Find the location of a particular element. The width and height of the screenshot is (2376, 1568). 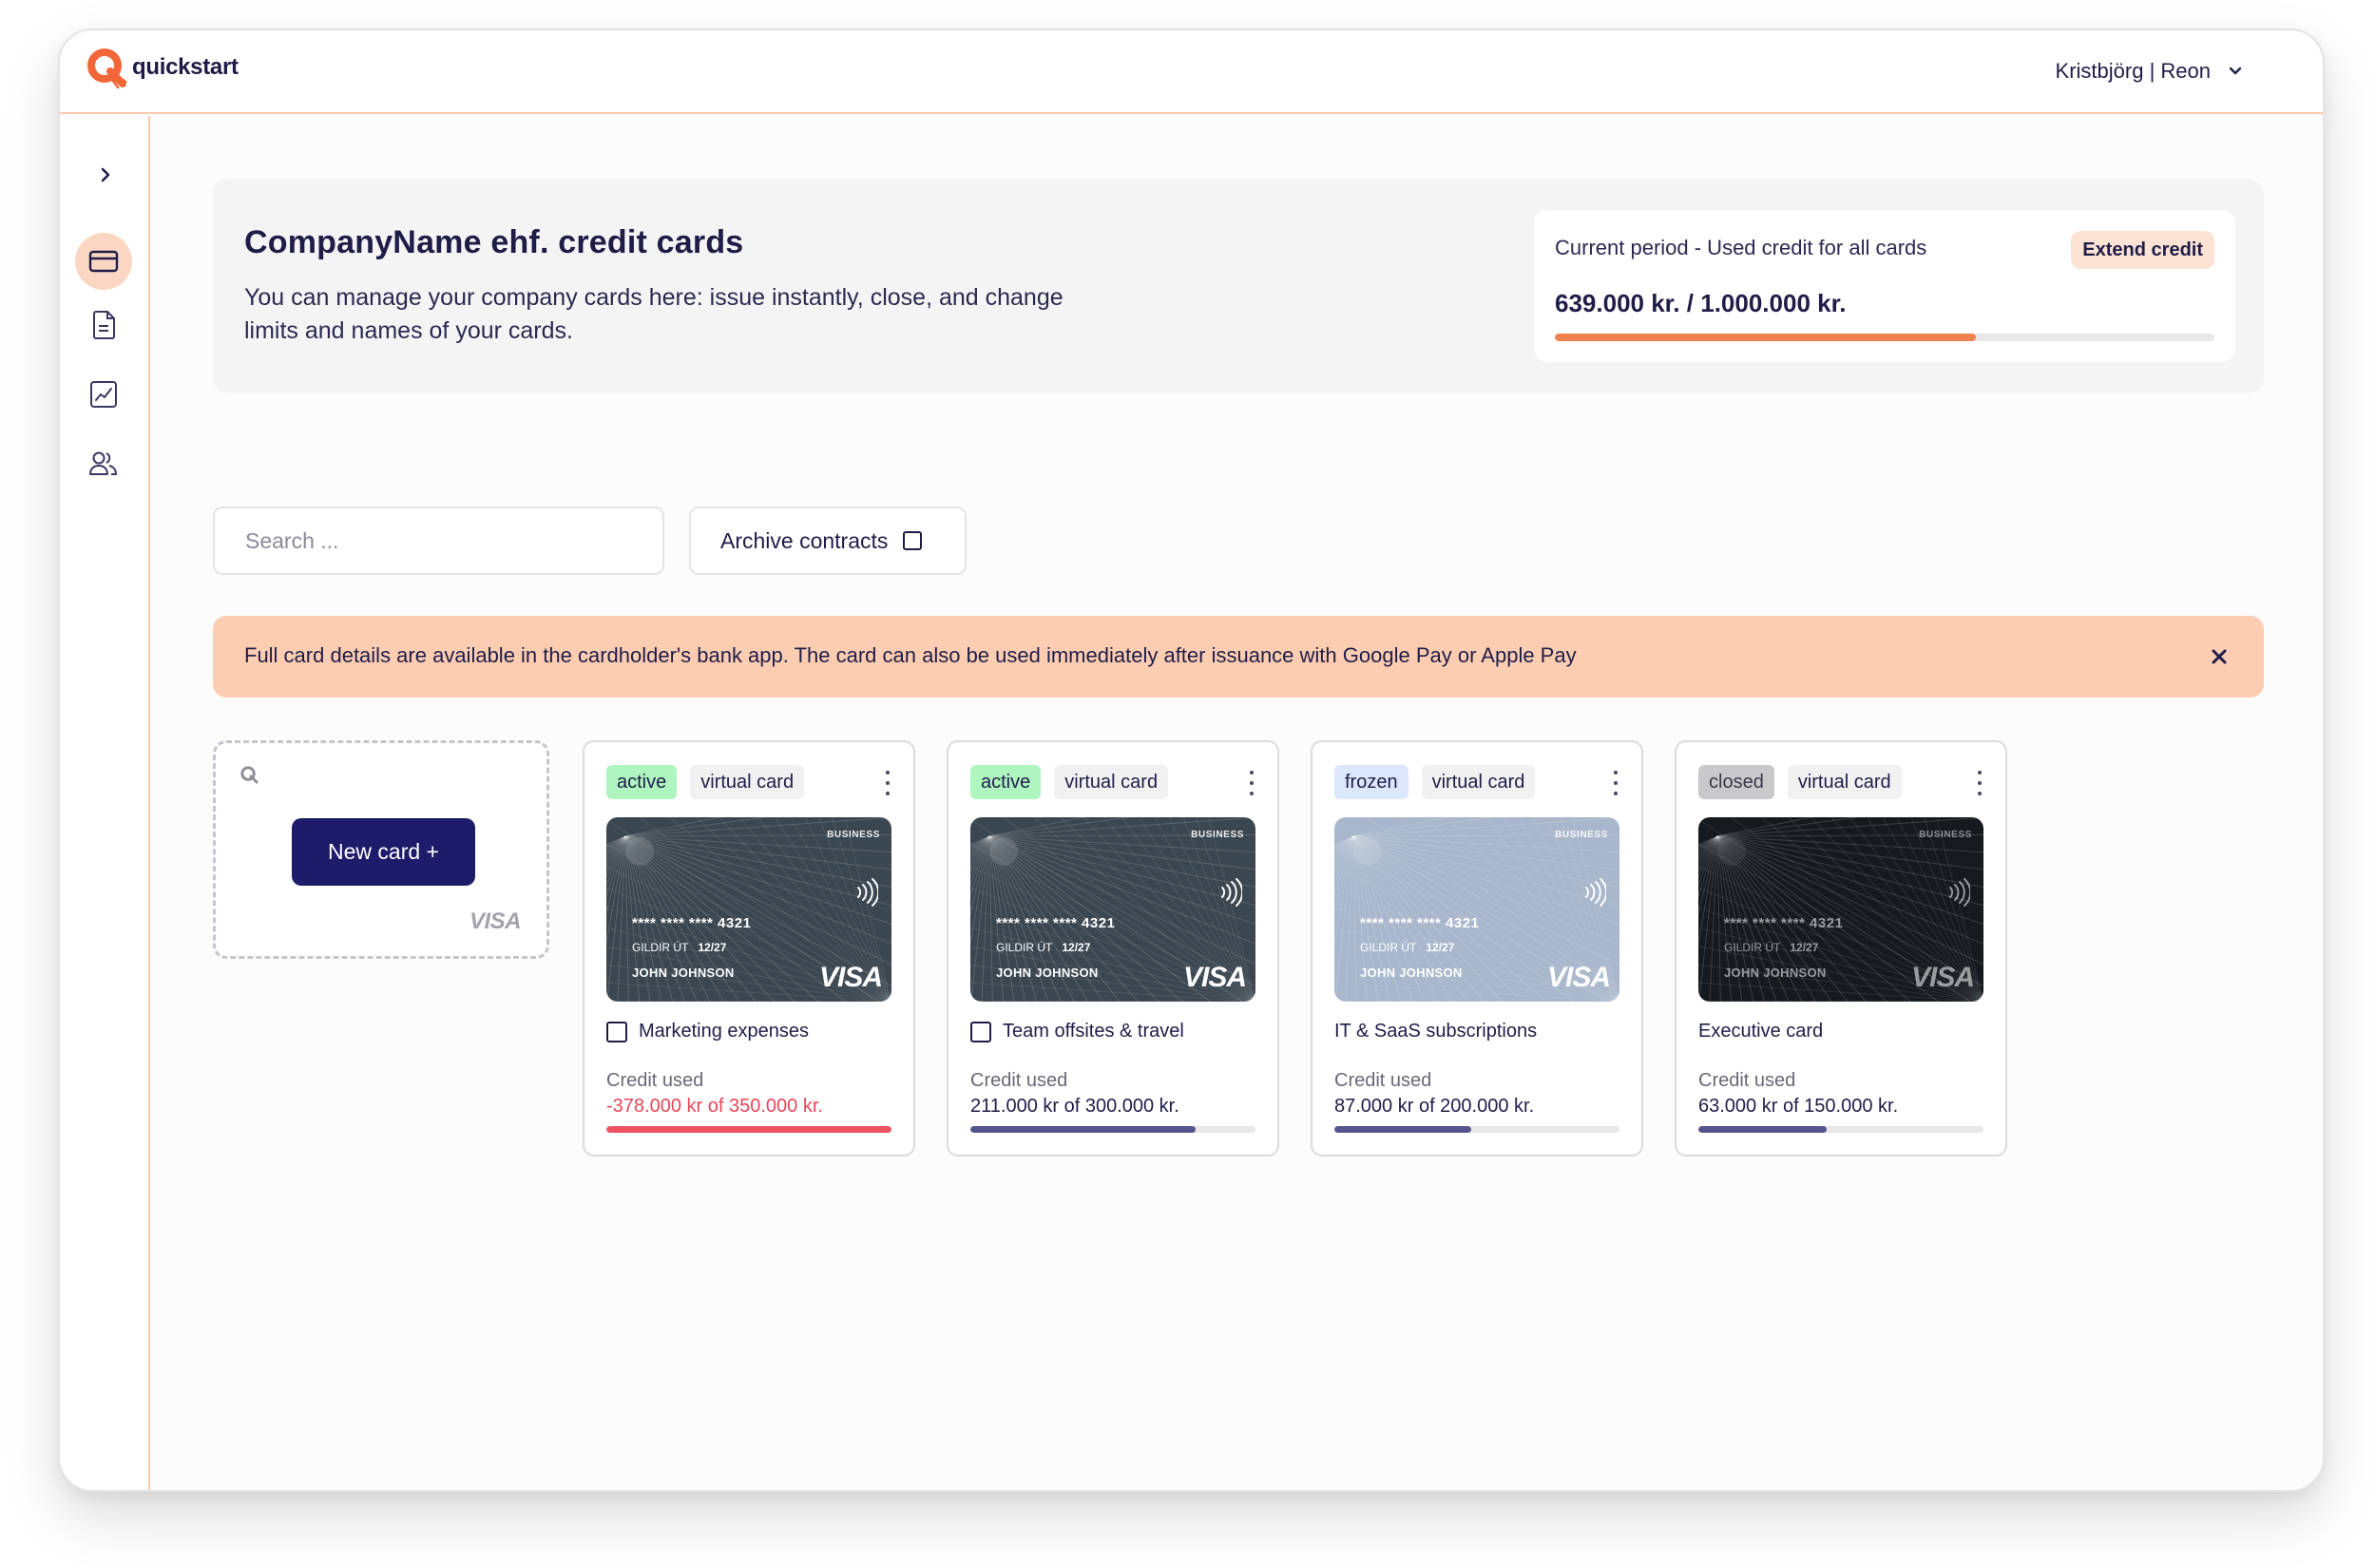

card-name: Executive card is located at coordinates (1761, 1032).